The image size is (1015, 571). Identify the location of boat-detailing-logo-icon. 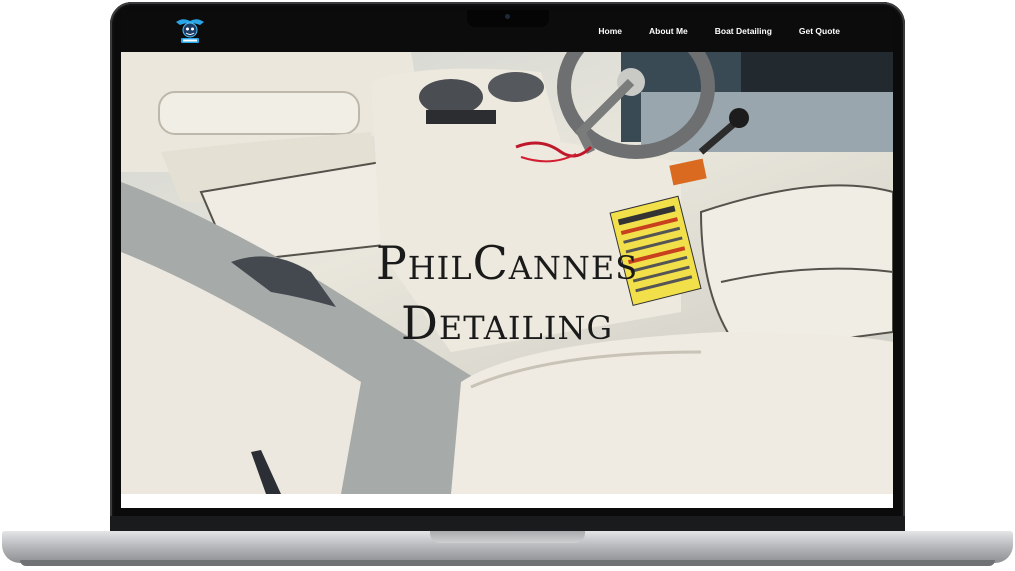
(190, 31).